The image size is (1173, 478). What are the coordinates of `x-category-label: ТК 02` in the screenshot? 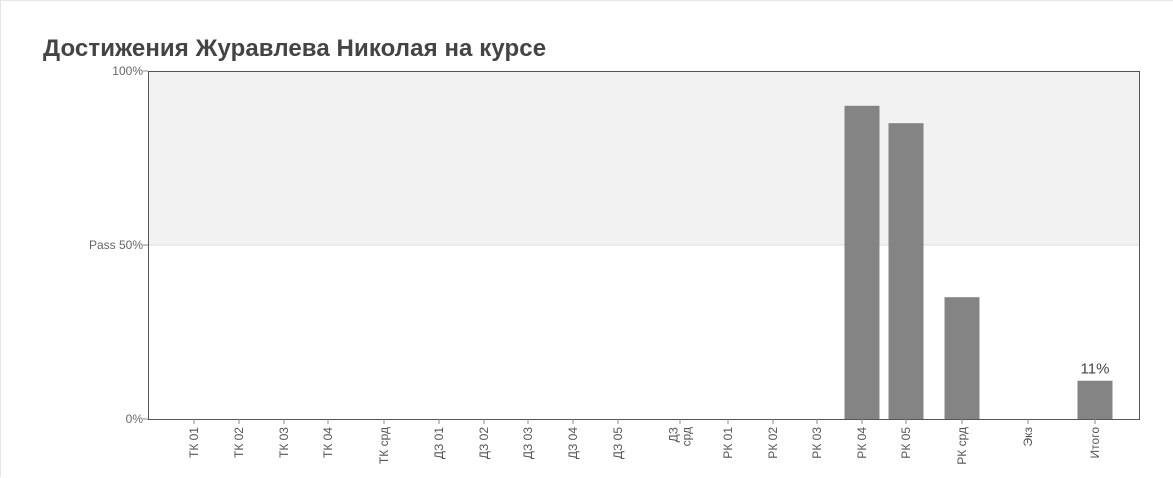 It's located at (239, 442).